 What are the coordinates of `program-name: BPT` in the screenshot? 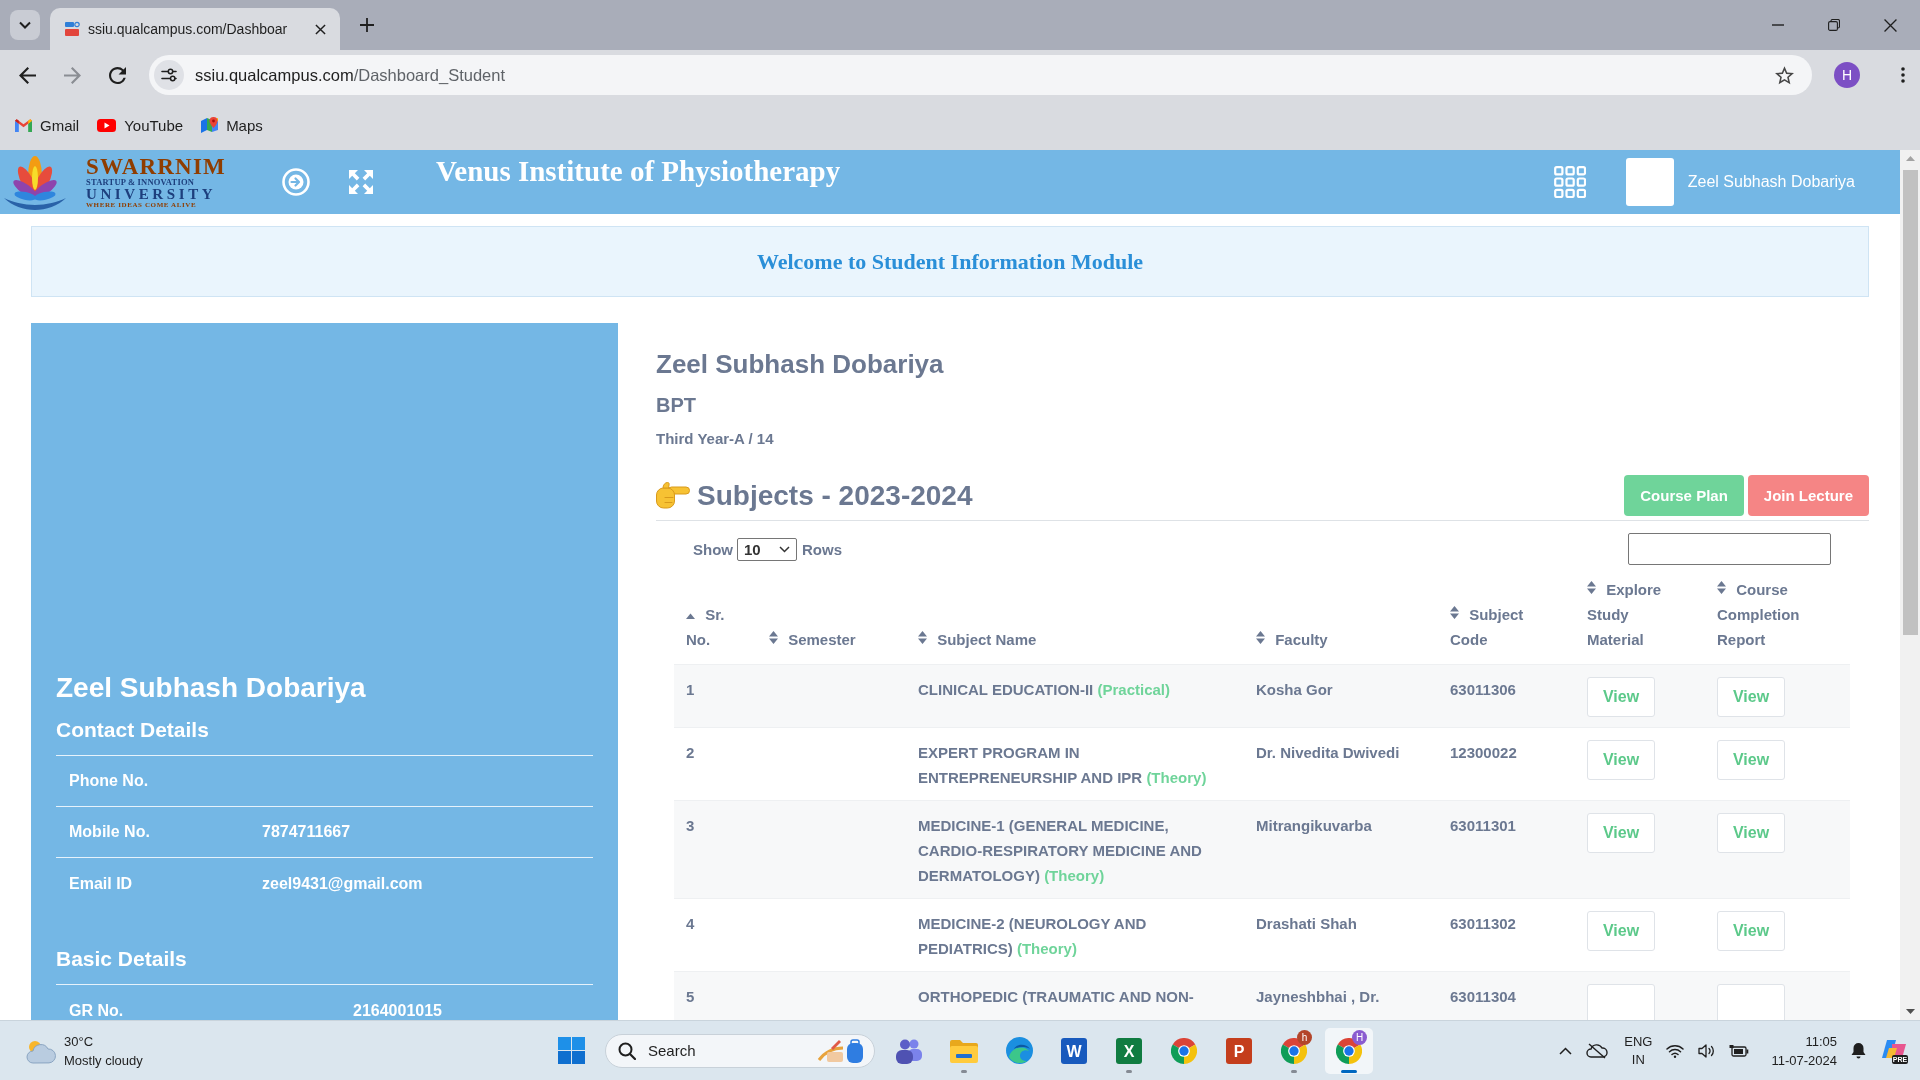 It's located at (676, 405).